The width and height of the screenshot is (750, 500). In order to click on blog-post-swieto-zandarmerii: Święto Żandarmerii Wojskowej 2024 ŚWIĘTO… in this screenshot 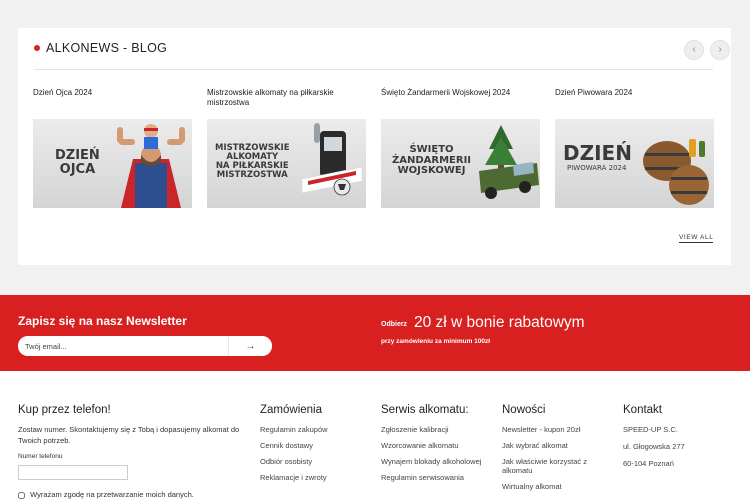, I will do `click(460, 148)`.